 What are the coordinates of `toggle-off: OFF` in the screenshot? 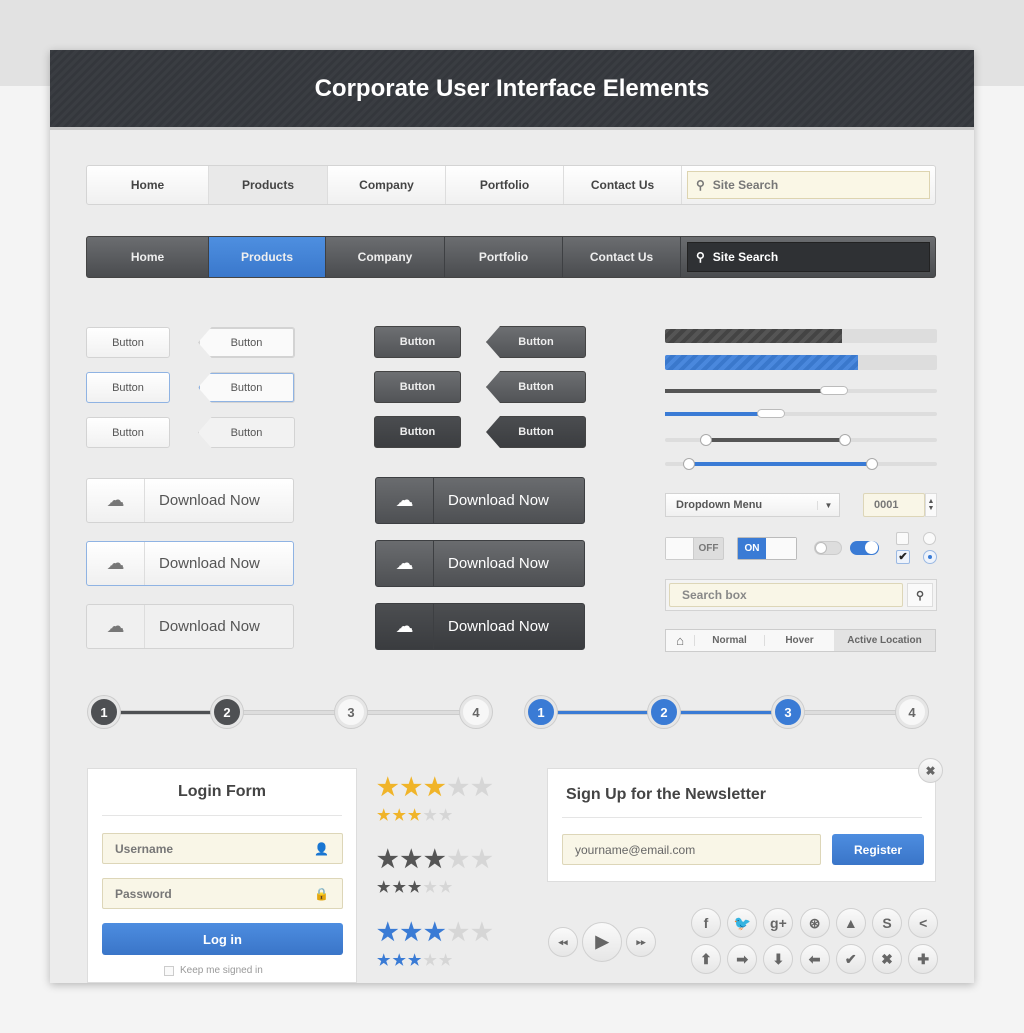 It's located at (694, 548).